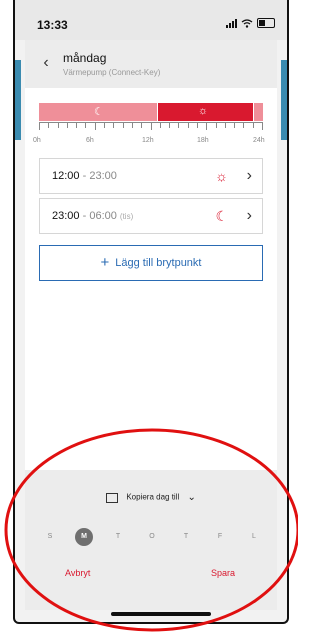 Image resolution: width=320 pixels, height=637 pixels. Describe the element at coordinates (18, 100) in the screenshot. I see `background-edge-left` at that location.